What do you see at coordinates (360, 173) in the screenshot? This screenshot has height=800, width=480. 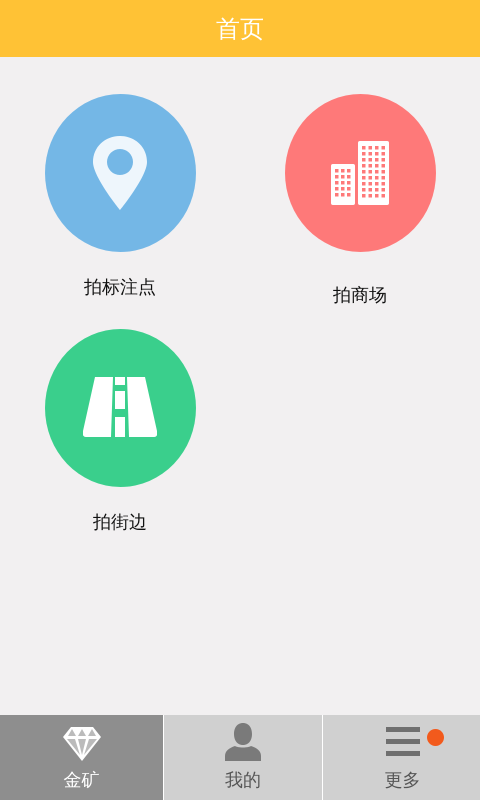 I see `buildings-icon` at bounding box center [360, 173].